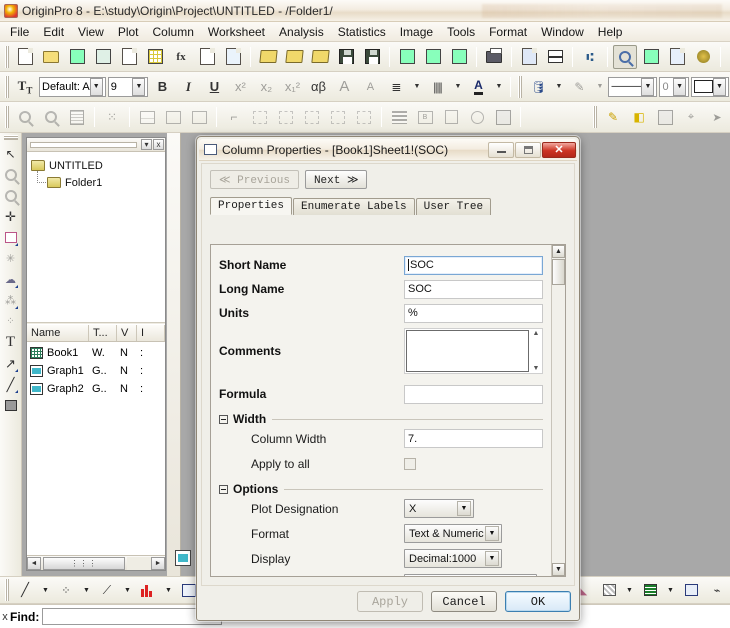 The image size is (730, 628). Describe the element at coordinates (183, 558) in the screenshot. I see `workspace-window-tab-icon` at that location.